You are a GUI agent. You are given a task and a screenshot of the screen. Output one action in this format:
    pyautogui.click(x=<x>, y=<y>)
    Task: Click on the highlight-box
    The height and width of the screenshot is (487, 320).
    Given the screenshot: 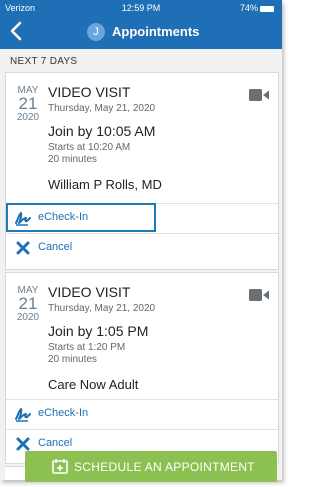 What is the action you would take?
    pyautogui.click(x=81, y=217)
    